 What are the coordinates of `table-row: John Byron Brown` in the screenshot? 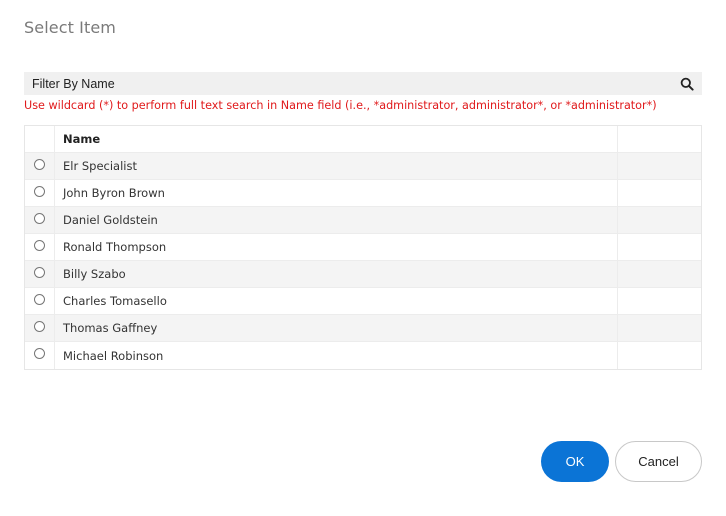 It's located at (363, 193).